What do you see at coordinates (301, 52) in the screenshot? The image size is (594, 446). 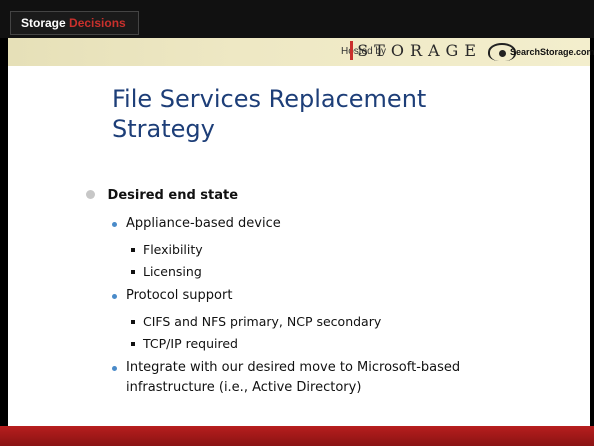 I see `hosted-by-bar: Hosted by STORAGE SearchStorage.com` at bounding box center [301, 52].